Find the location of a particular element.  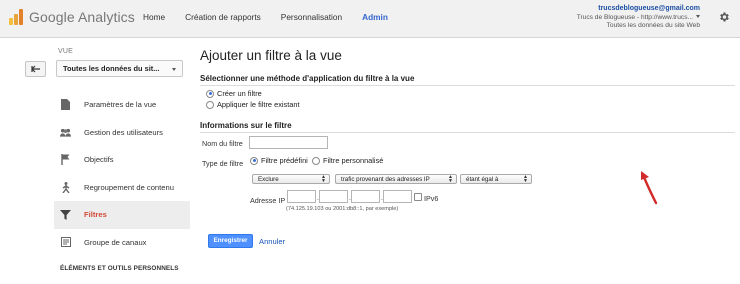

filter-source-select: trafic provenant des adresses IP ▲ ▼ is located at coordinates (396, 179).